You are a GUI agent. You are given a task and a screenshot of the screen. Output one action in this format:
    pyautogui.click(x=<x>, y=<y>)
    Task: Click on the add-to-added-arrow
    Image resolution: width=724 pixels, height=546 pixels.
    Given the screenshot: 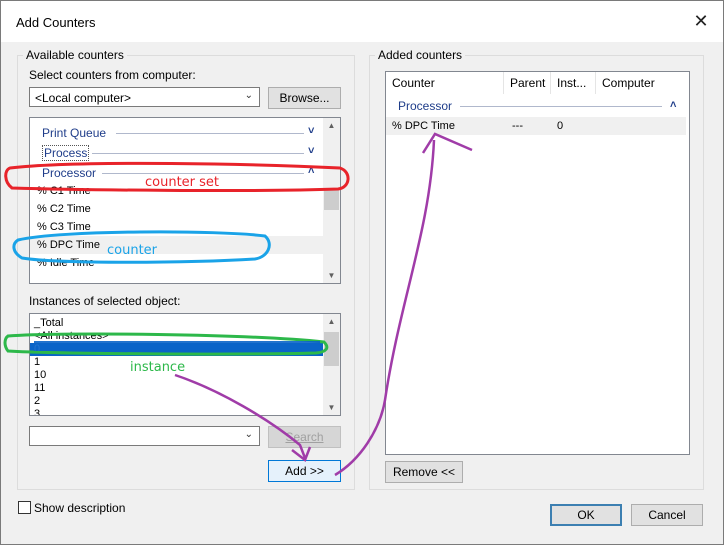 What is the action you would take?
    pyautogui.click(x=385, y=308)
    